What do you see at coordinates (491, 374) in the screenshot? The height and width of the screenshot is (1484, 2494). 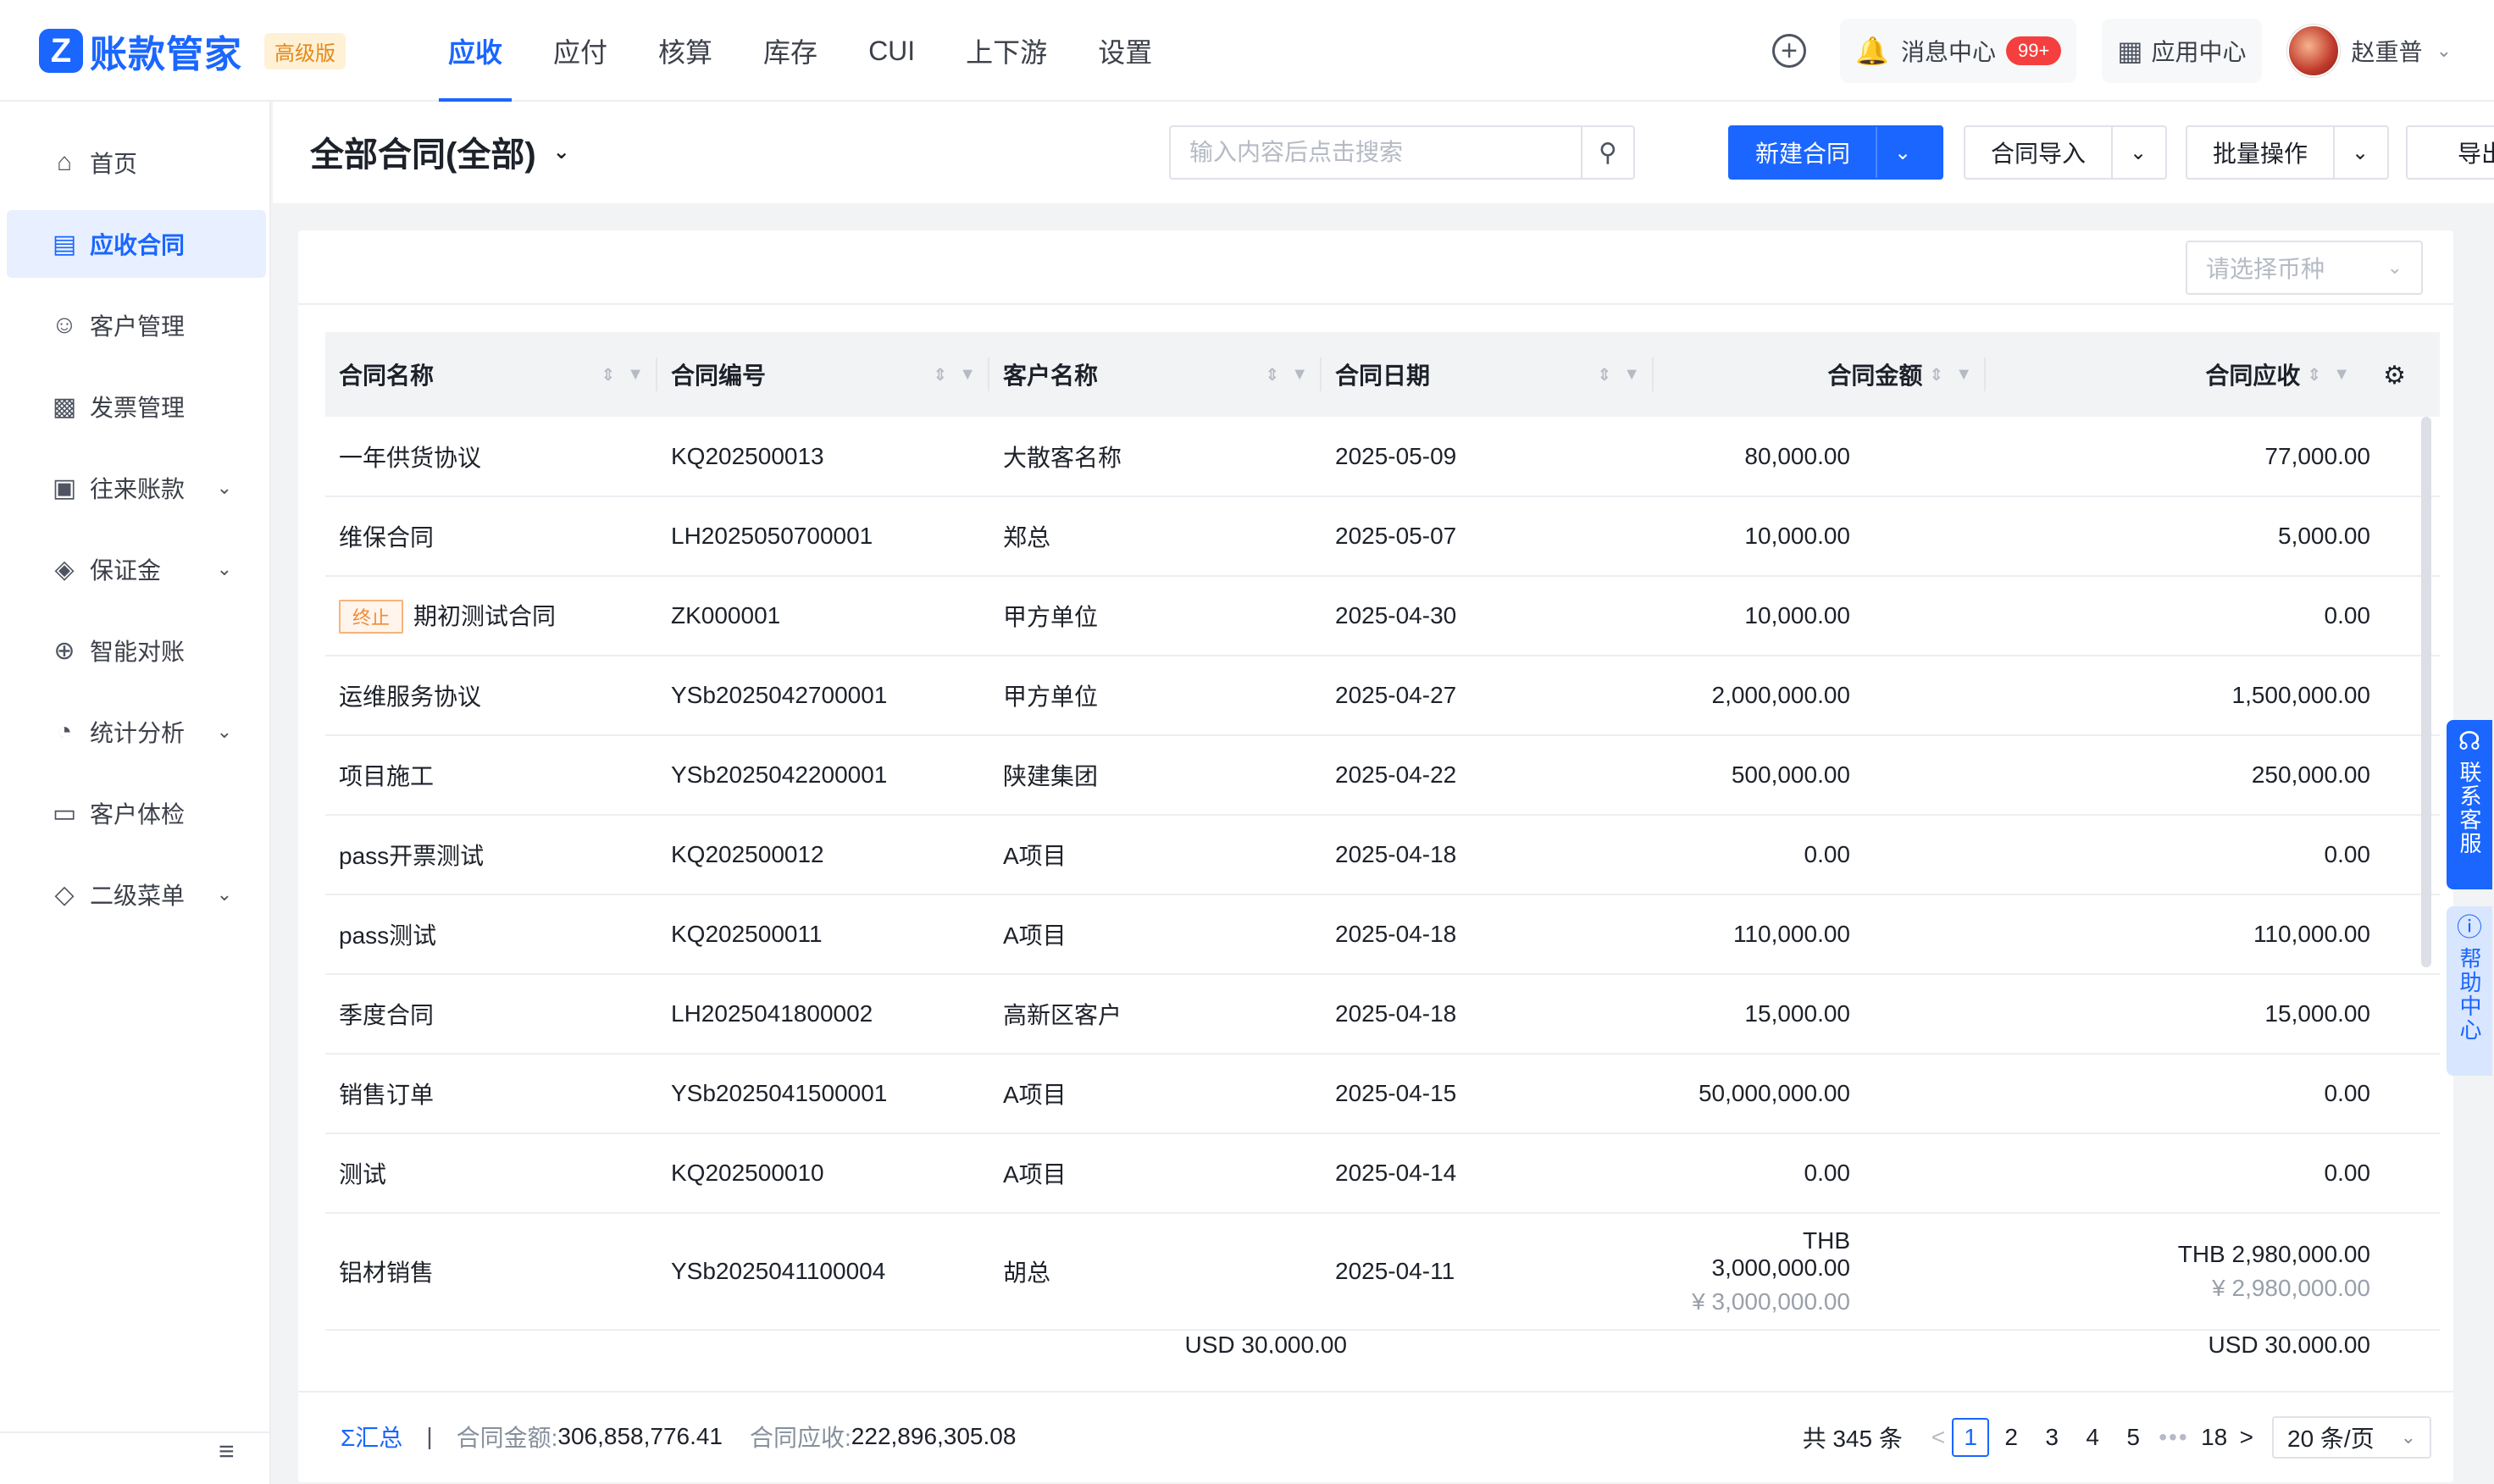 I see `column-header-contract-name: 合同名称 ⇕ ▼` at bounding box center [491, 374].